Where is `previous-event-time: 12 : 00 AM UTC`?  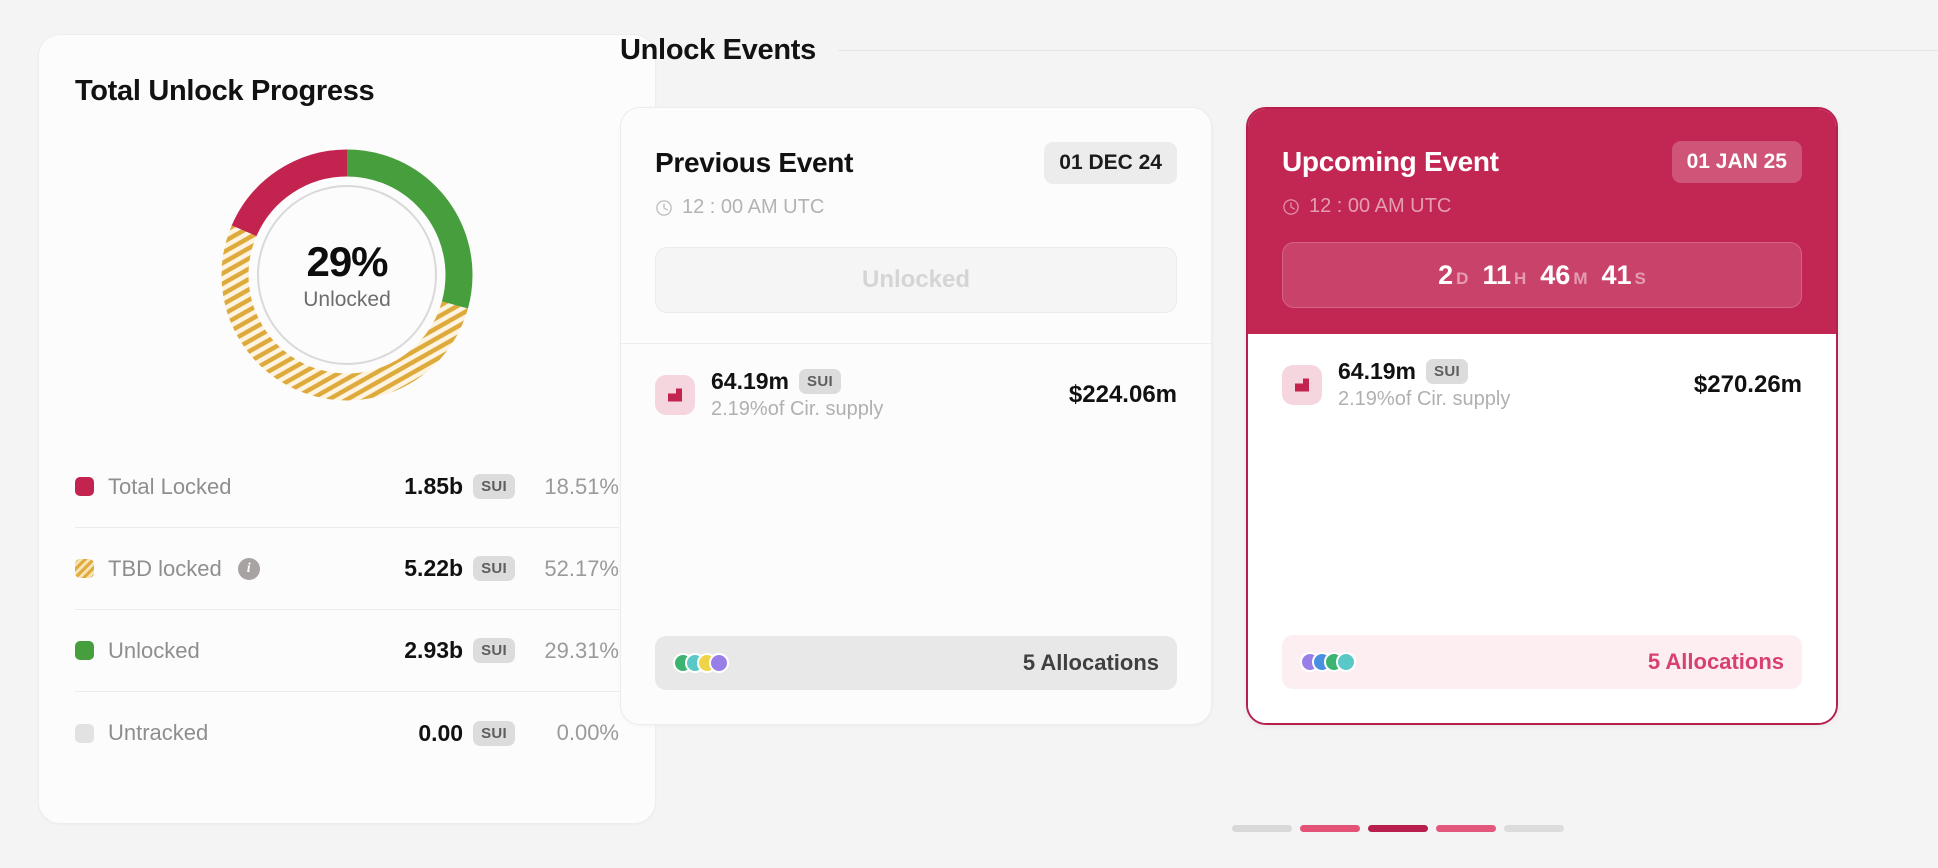
previous-event-time: 12 : 00 AM UTC is located at coordinates (753, 207).